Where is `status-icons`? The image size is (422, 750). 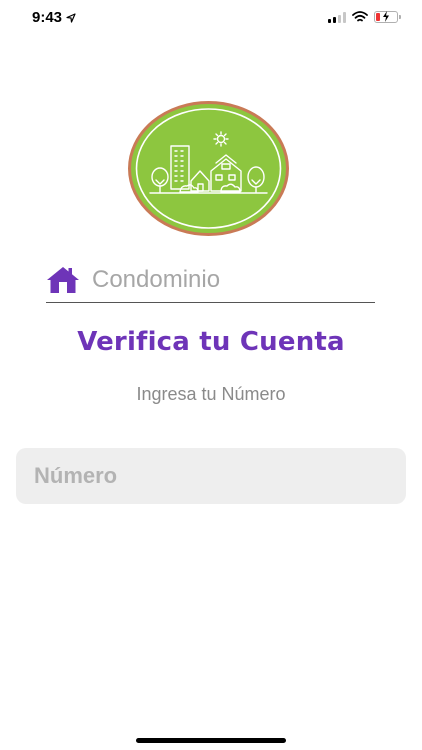 status-icons is located at coordinates (364, 17).